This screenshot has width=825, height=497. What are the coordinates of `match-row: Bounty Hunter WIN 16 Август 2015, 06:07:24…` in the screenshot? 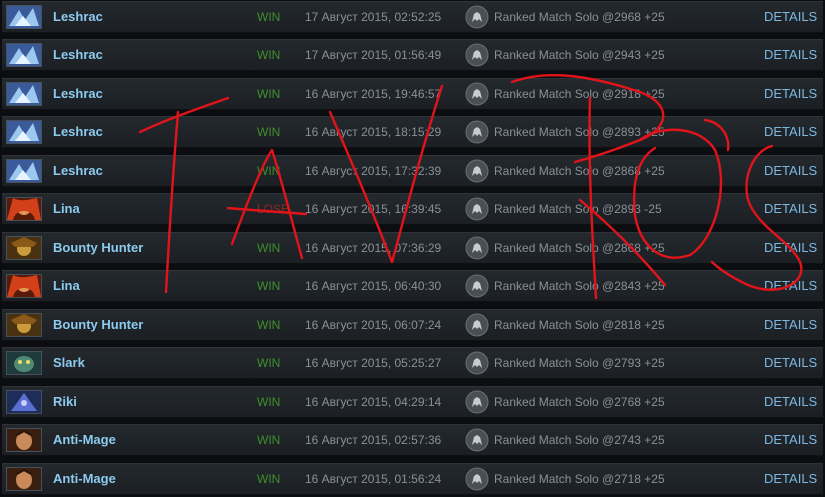 It's located at (412, 325).